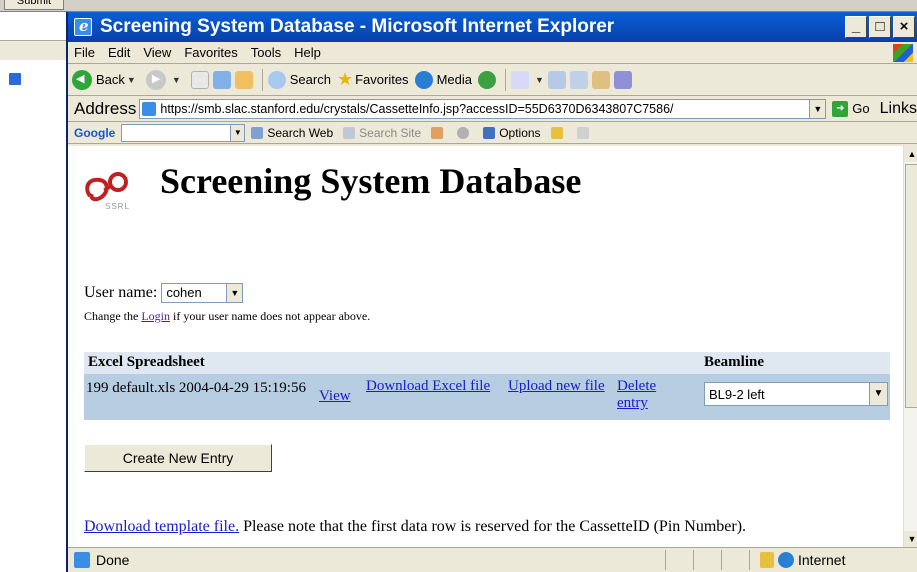 Image resolution: width=917 pixels, height=572 pixels. I want to click on scrollbar-thumb, so click(911, 286).